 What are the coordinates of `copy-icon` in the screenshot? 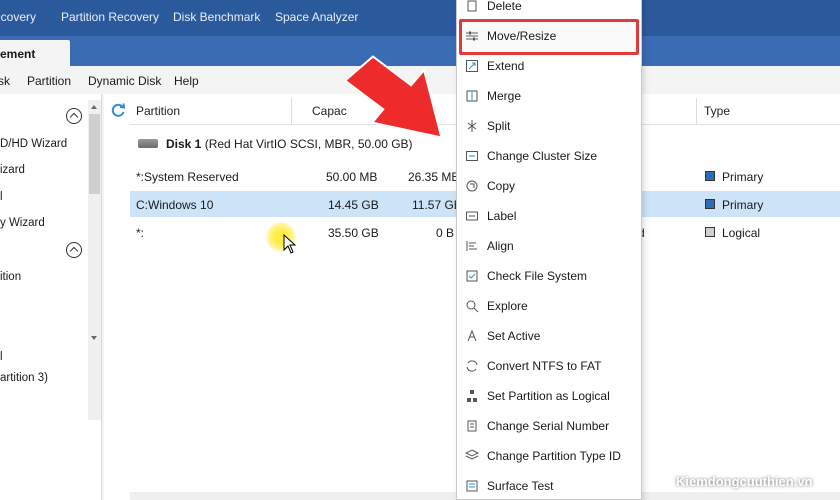 It's located at (472, 186).